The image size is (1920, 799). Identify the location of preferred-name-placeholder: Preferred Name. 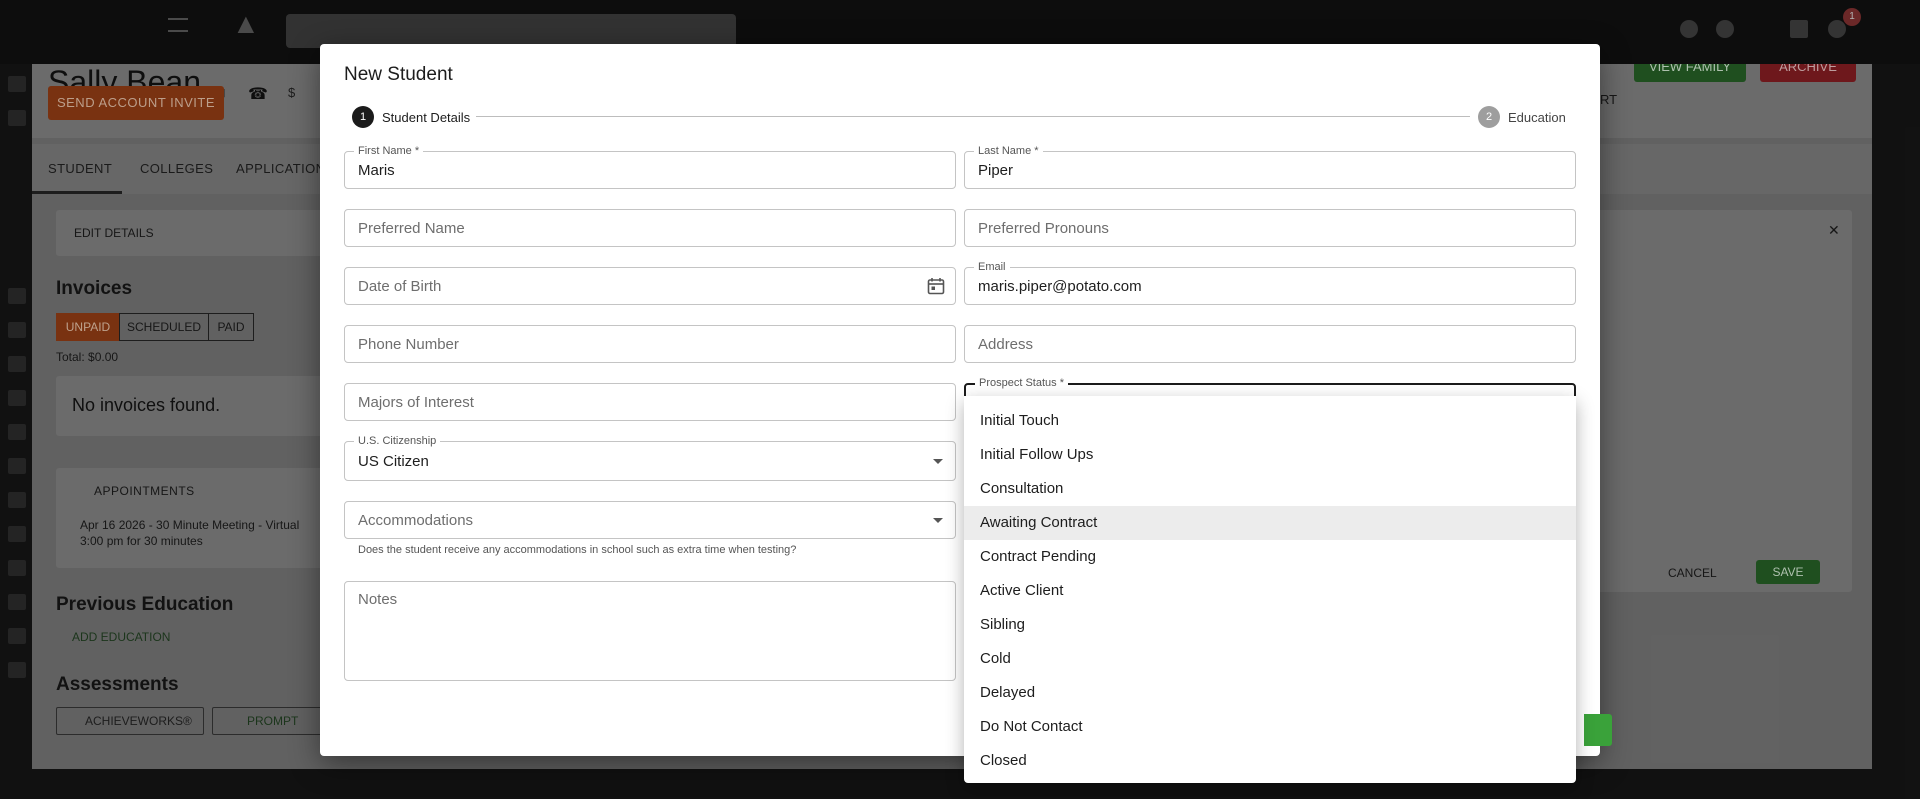
(411, 228).